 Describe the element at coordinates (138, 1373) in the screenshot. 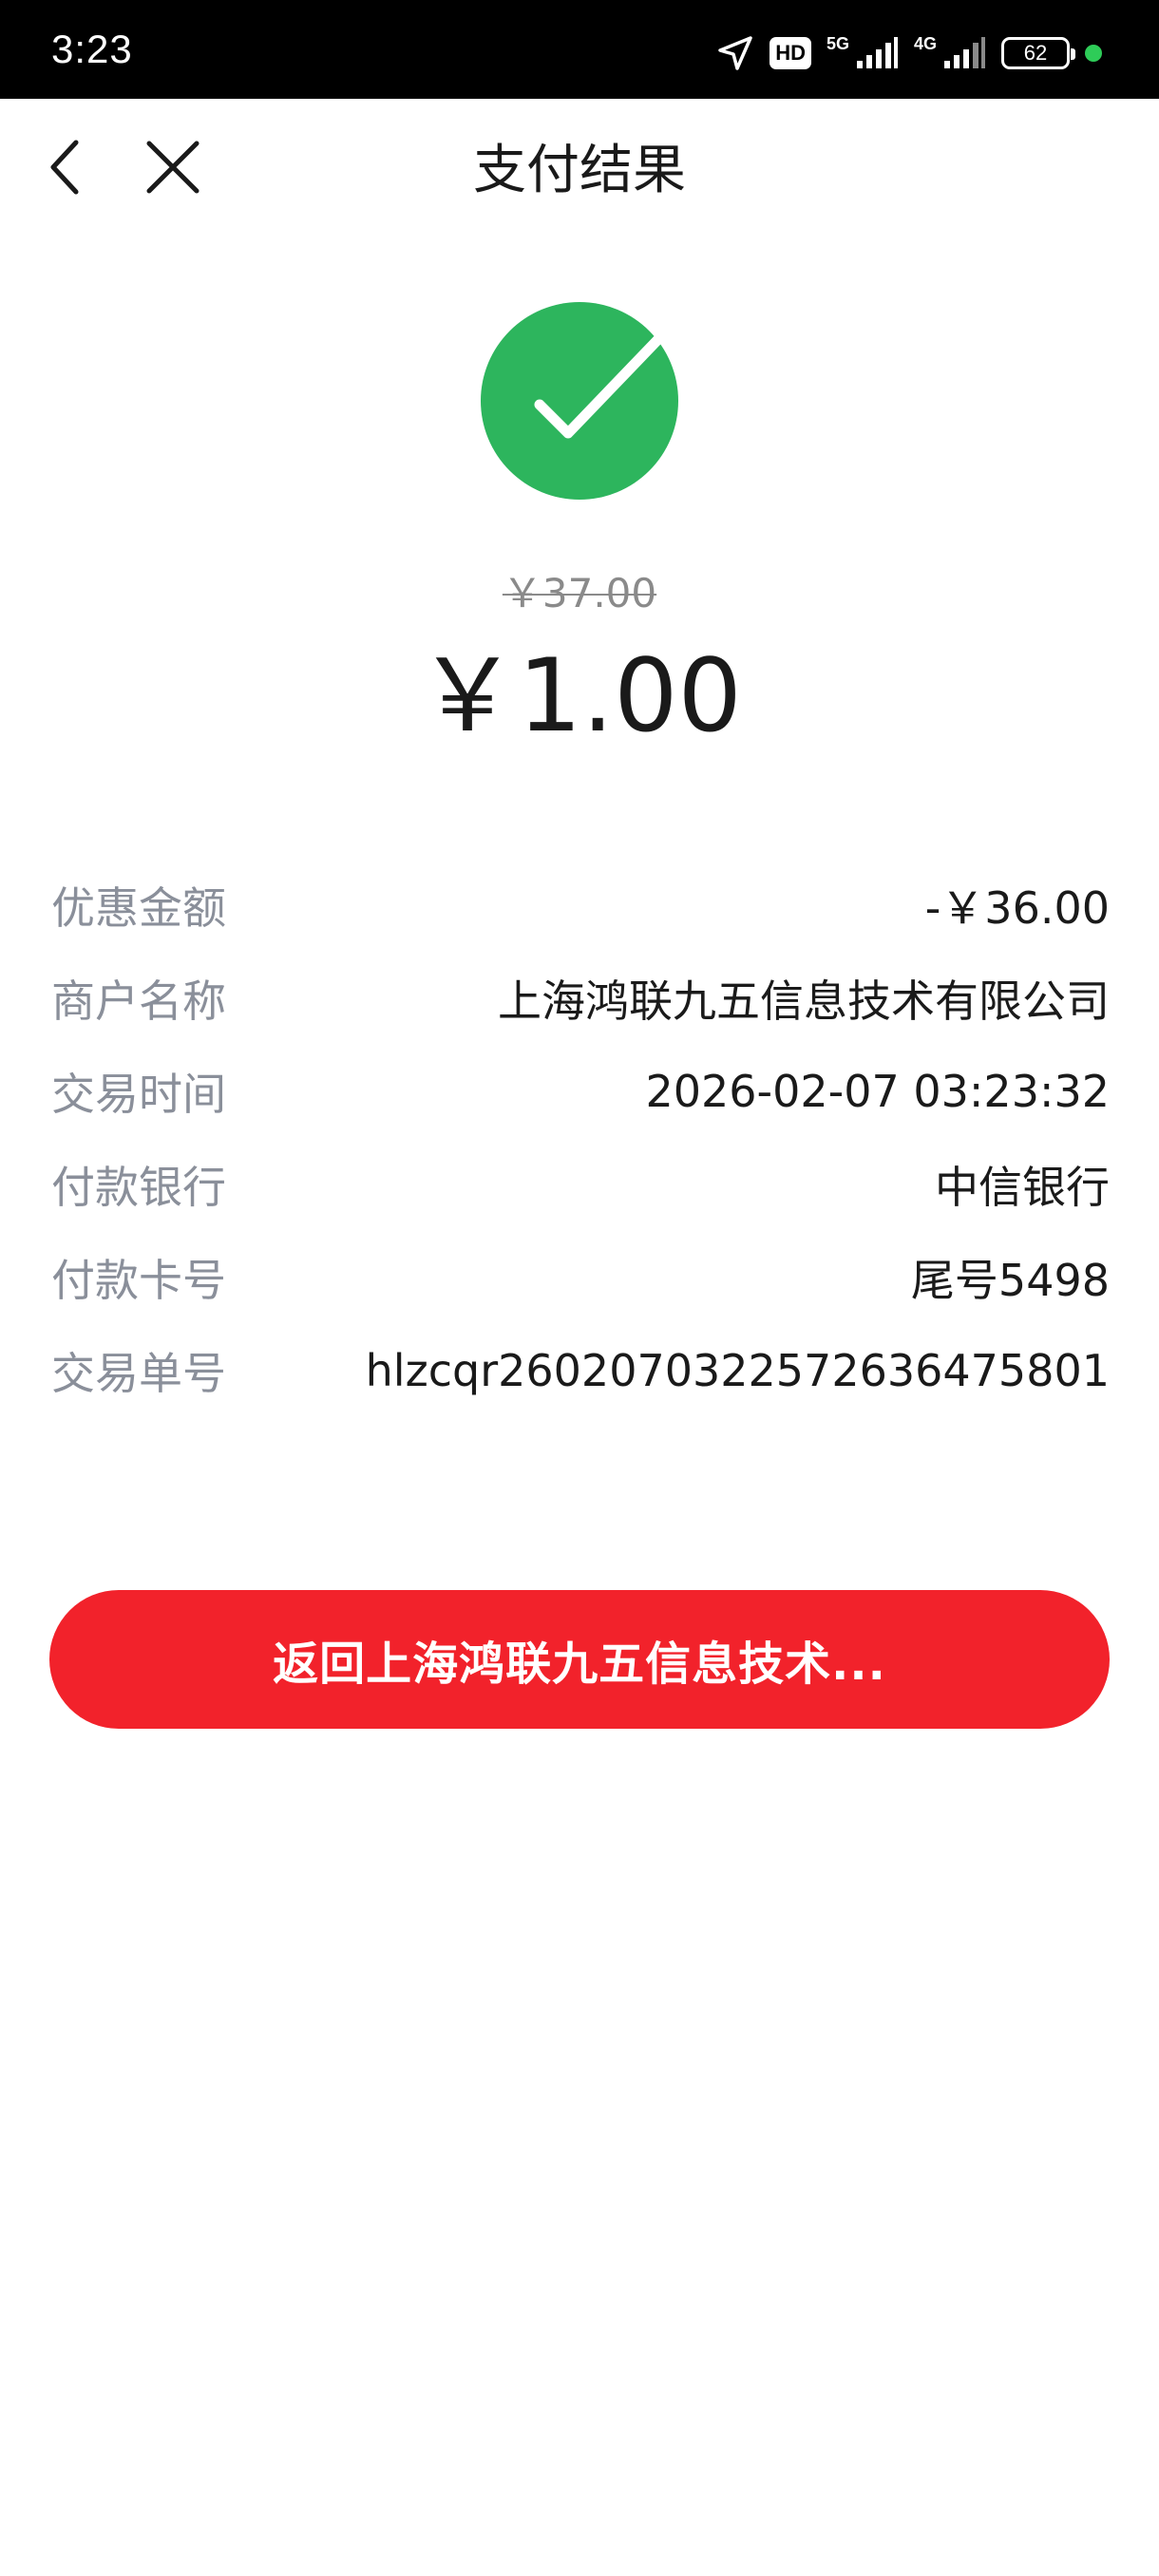

I see `detail-label: 交易单号` at that location.